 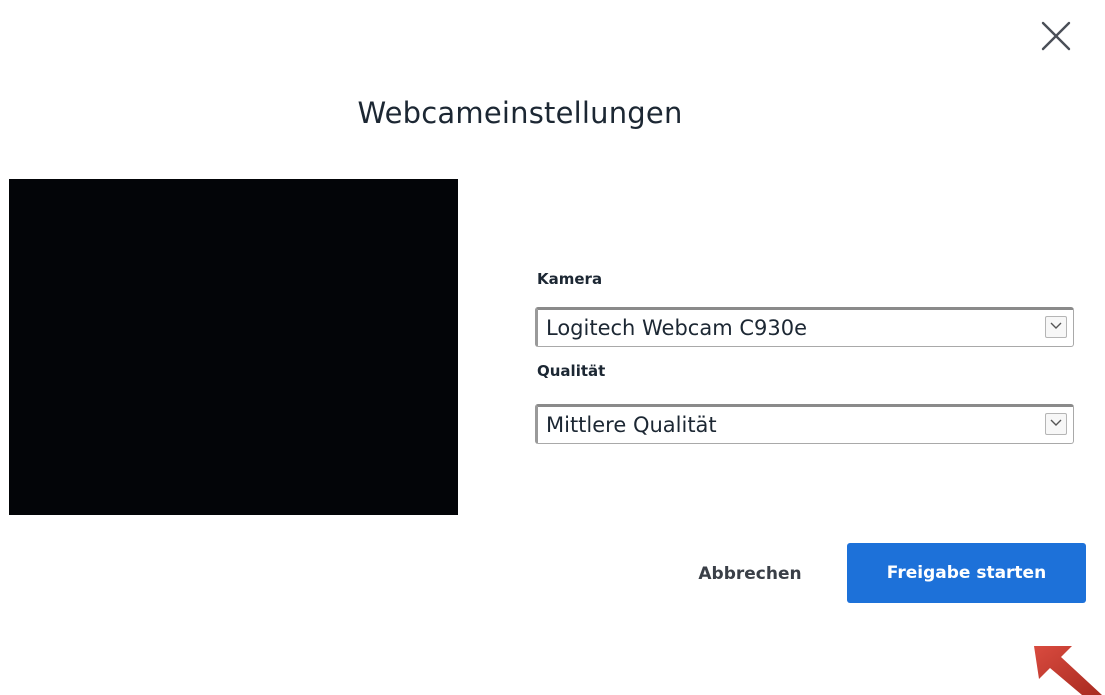 I want to click on camera-label: Kamera, so click(x=570, y=279).